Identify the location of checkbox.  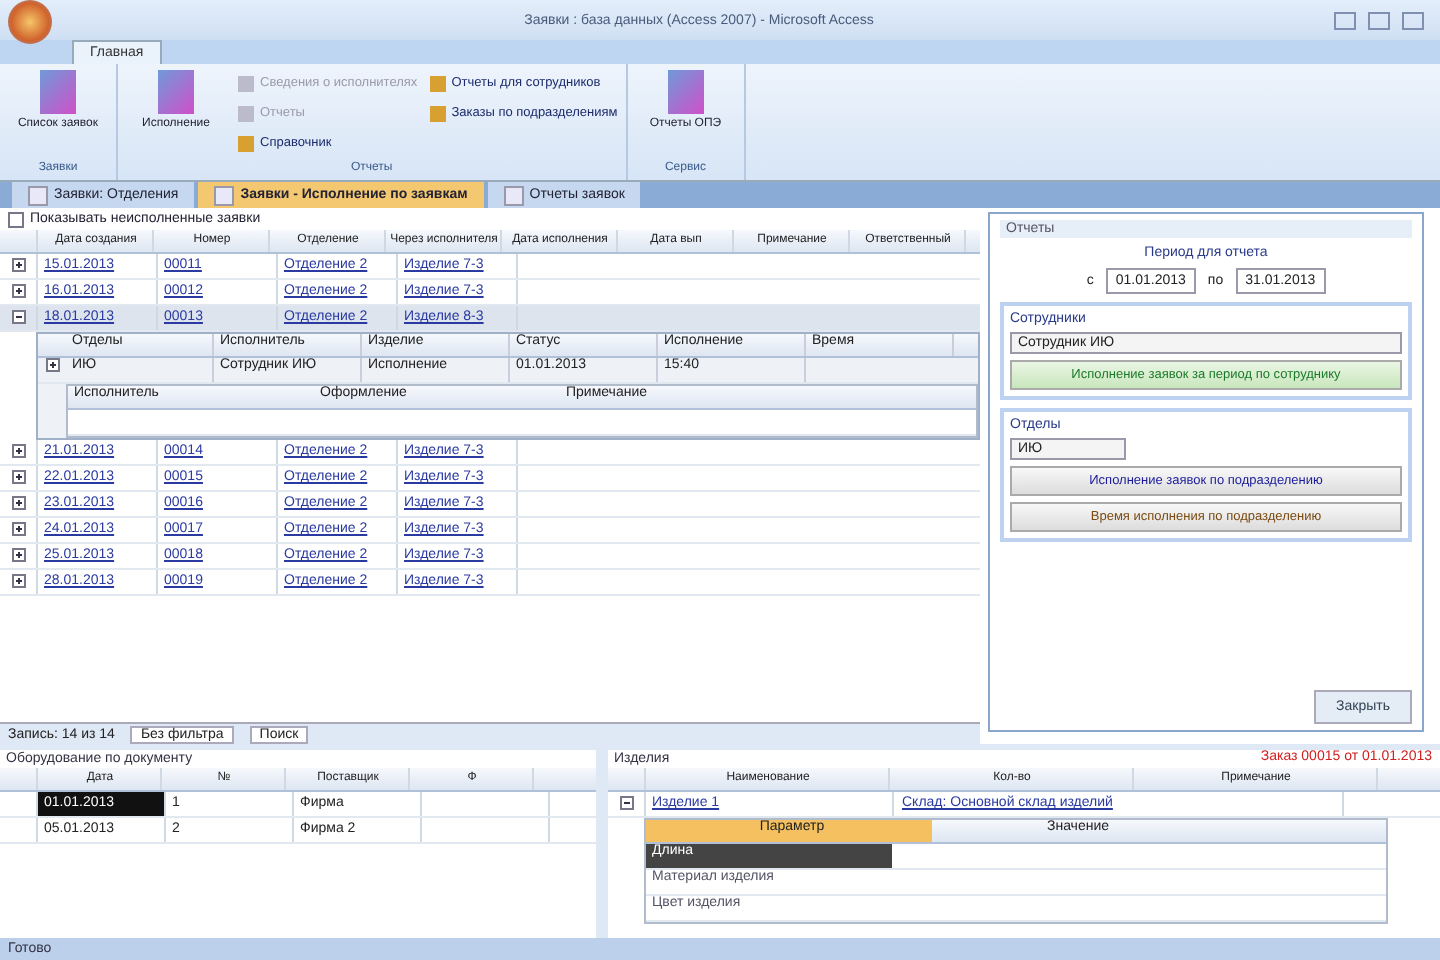
(16, 219).